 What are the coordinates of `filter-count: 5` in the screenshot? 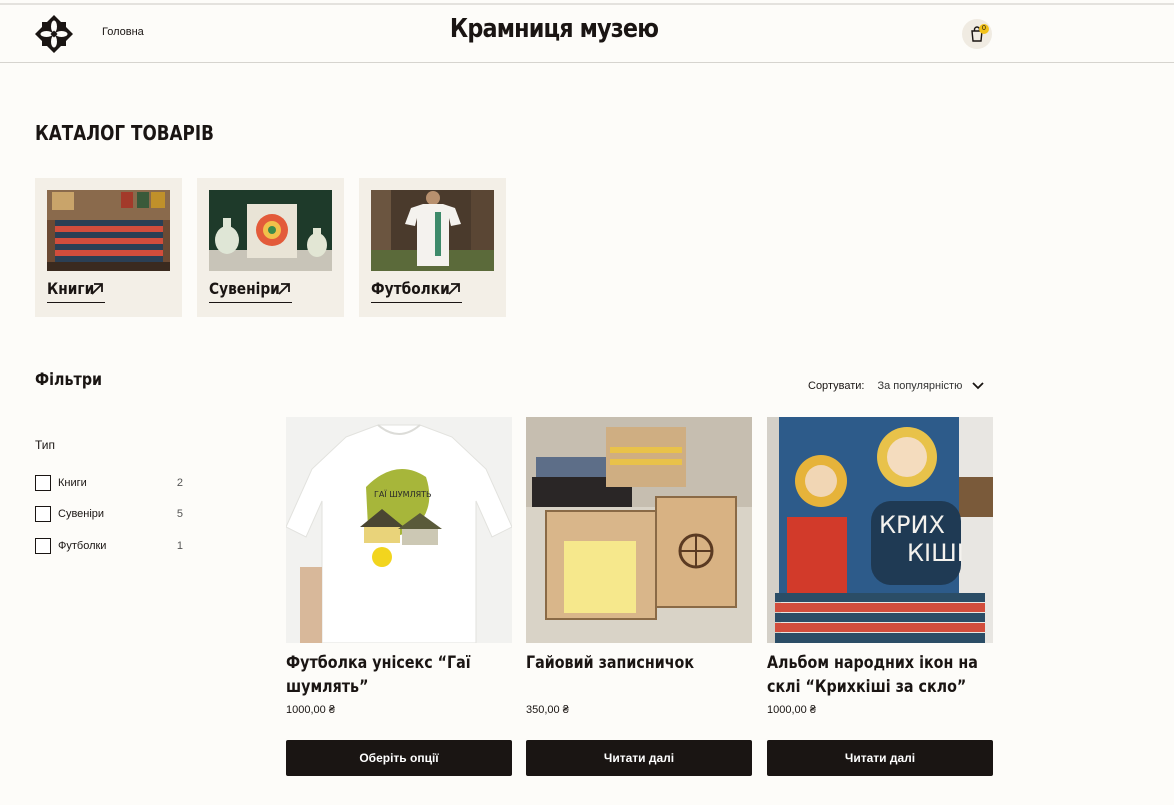 It's located at (179, 514).